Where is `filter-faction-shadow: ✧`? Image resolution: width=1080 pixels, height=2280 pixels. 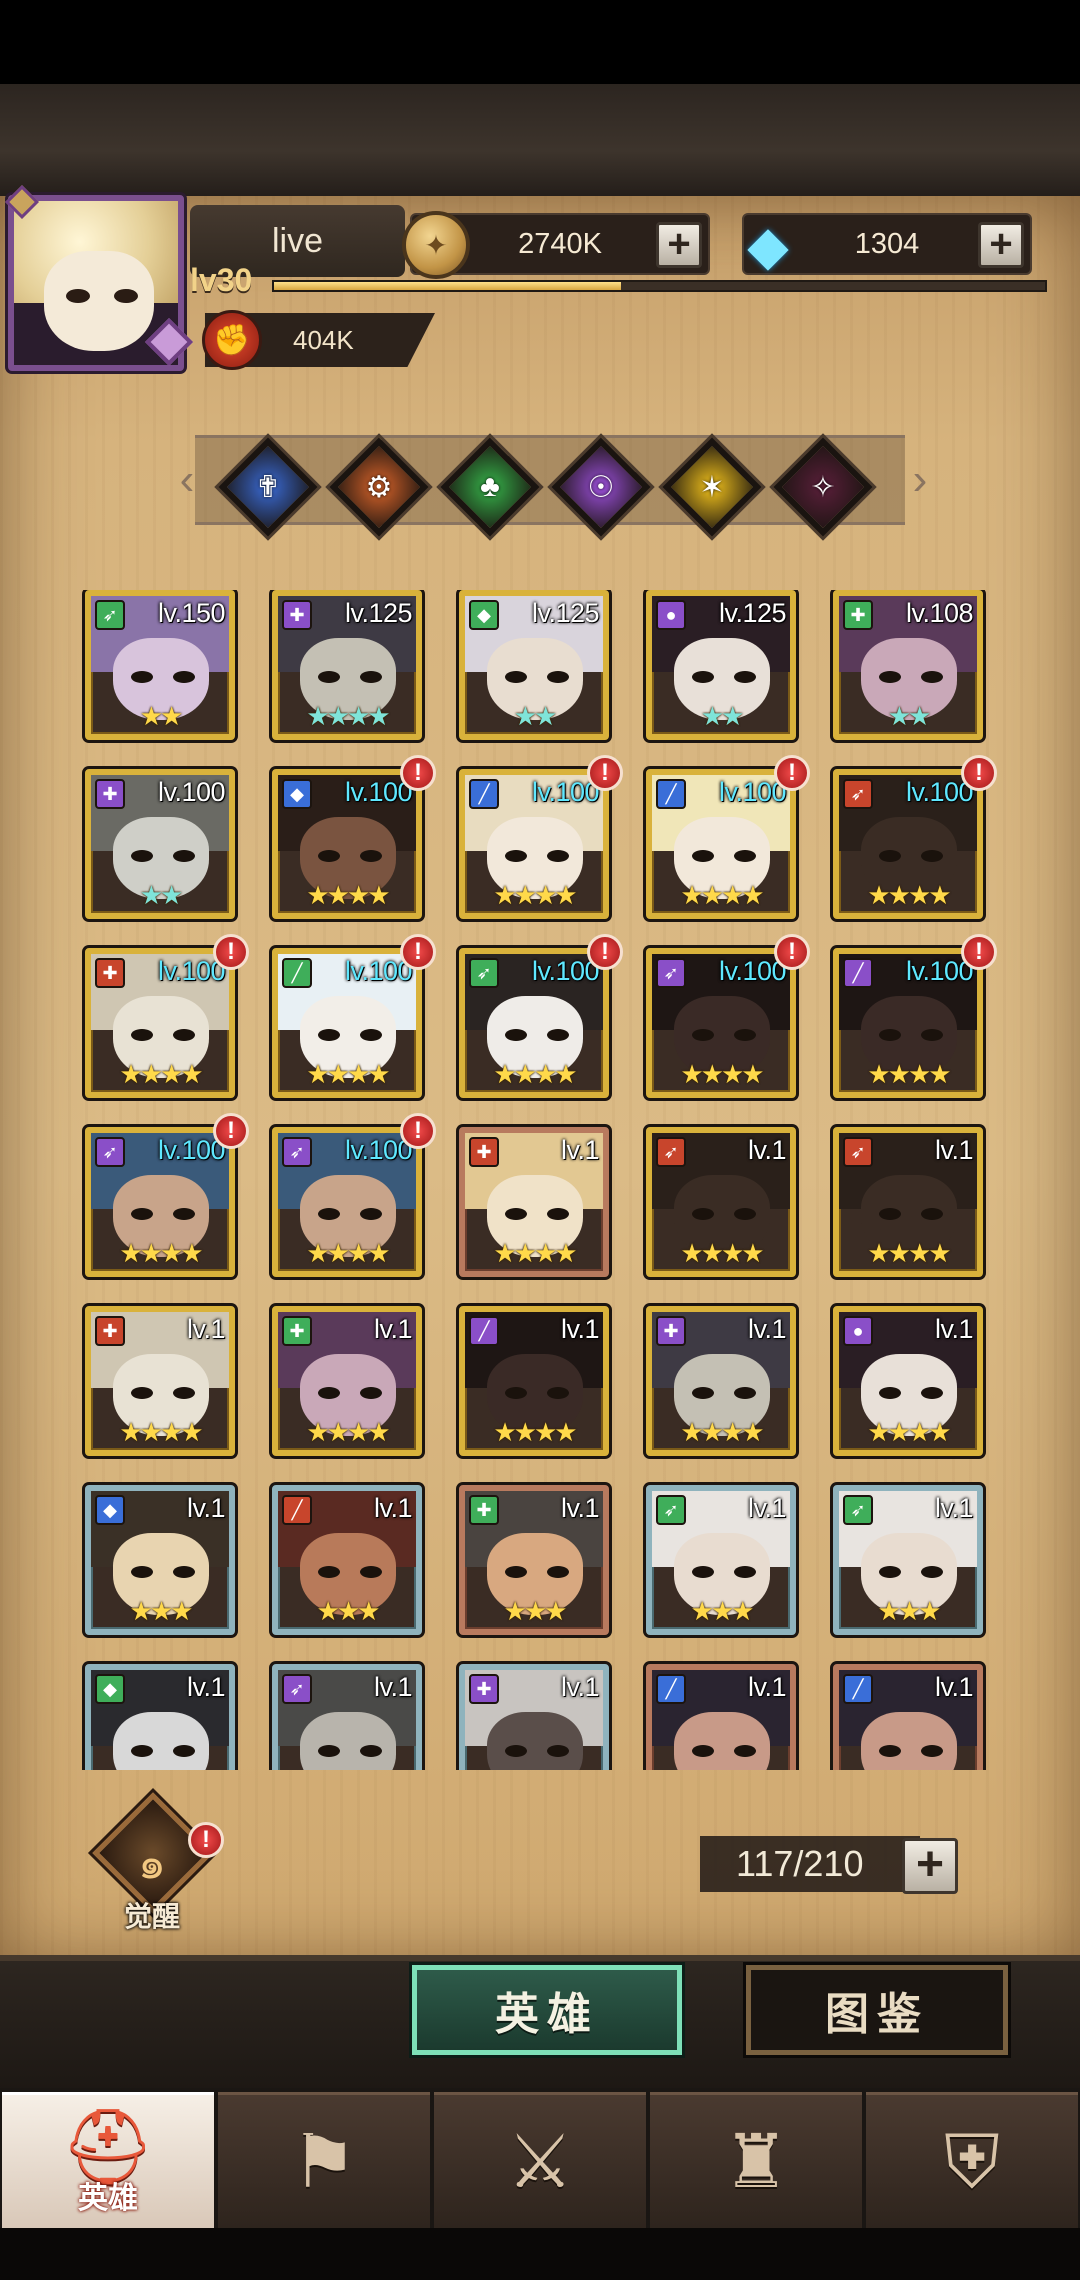 filter-faction-shadow: ✧ is located at coordinates (823, 487).